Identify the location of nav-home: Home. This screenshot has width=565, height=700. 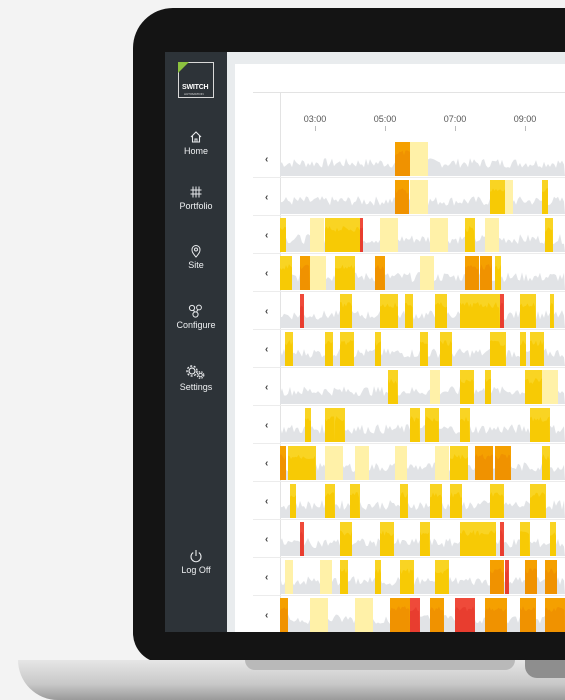
(196, 143).